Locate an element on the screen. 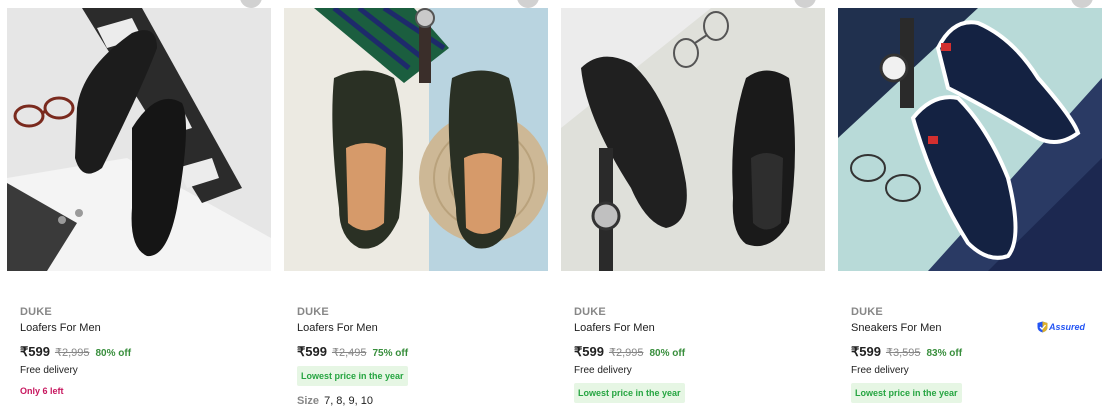 This screenshot has height=411, width=1106. original-price: ₹2,495 is located at coordinates (349, 353).